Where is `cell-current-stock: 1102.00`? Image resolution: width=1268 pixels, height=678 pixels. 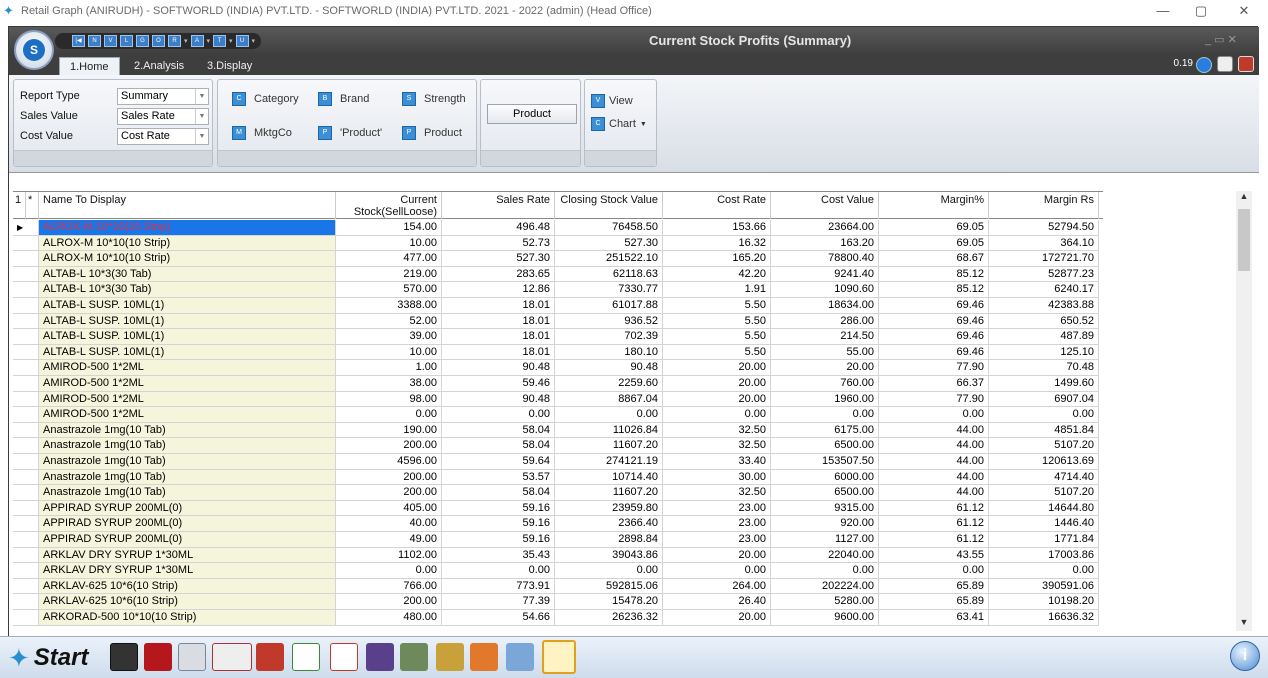
cell-current-stock: 1102.00 is located at coordinates (389, 555).